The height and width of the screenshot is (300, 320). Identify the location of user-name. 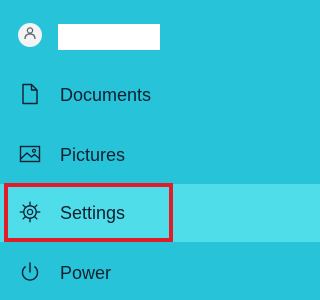
(109, 37).